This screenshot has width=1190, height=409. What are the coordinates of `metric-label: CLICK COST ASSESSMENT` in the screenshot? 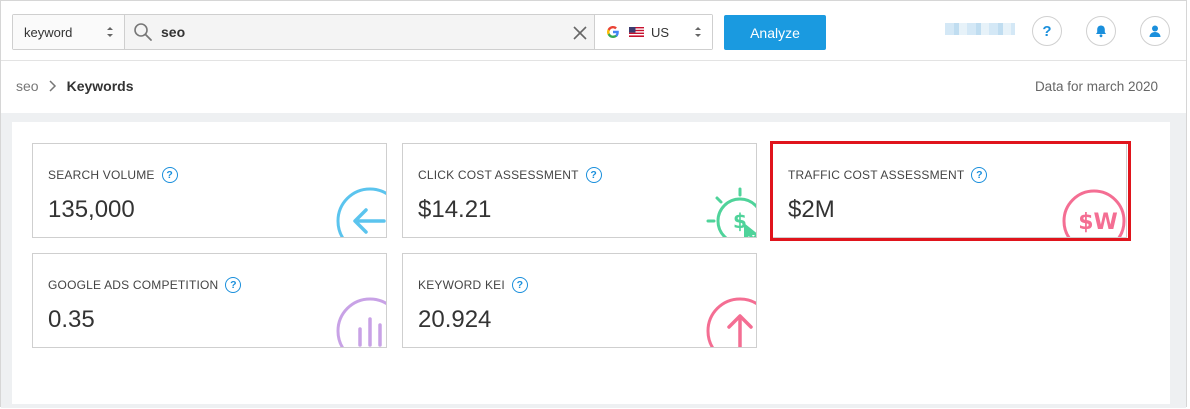 It's located at (498, 175).